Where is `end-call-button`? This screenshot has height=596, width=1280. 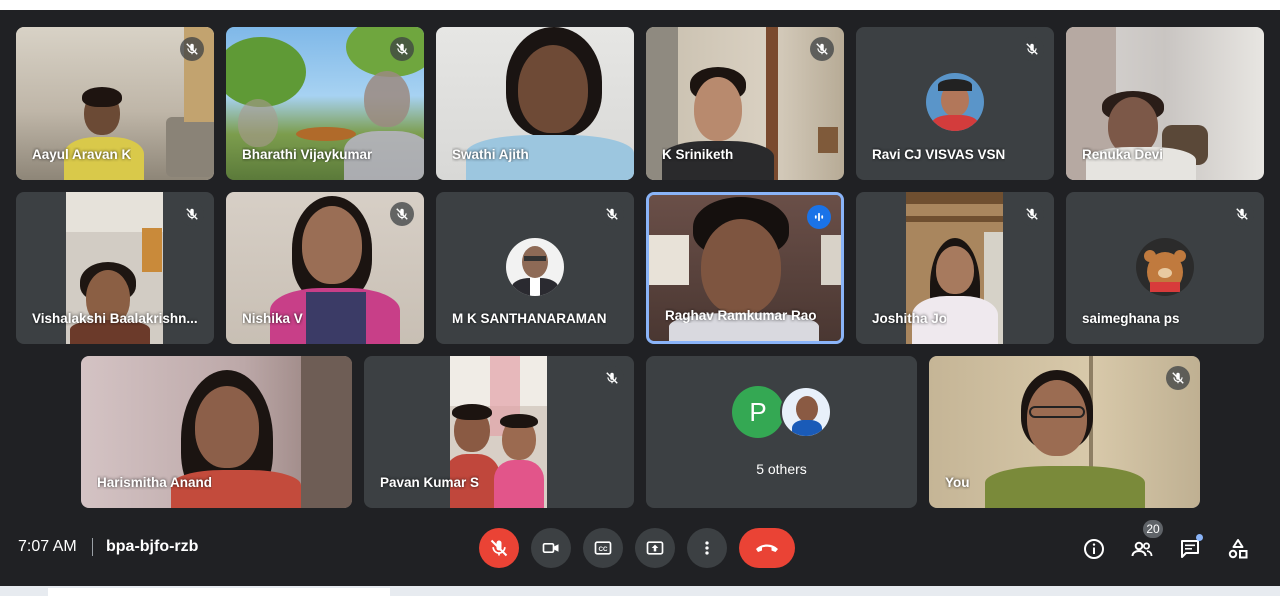 end-call-button is located at coordinates (767, 548).